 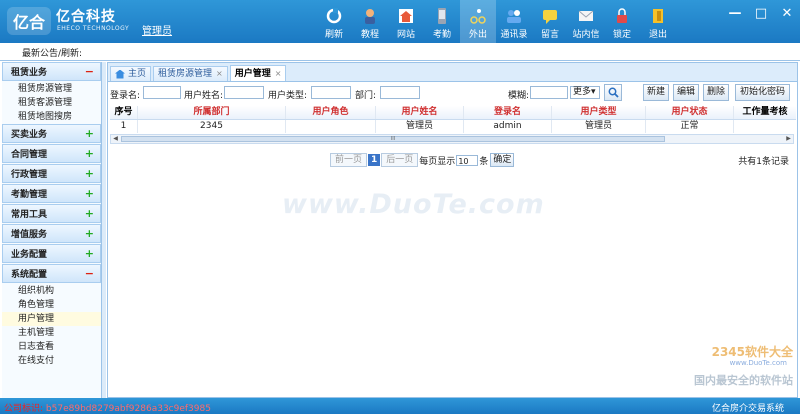 I want to click on toolbar-out-button: 外出, so click(x=478, y=21).